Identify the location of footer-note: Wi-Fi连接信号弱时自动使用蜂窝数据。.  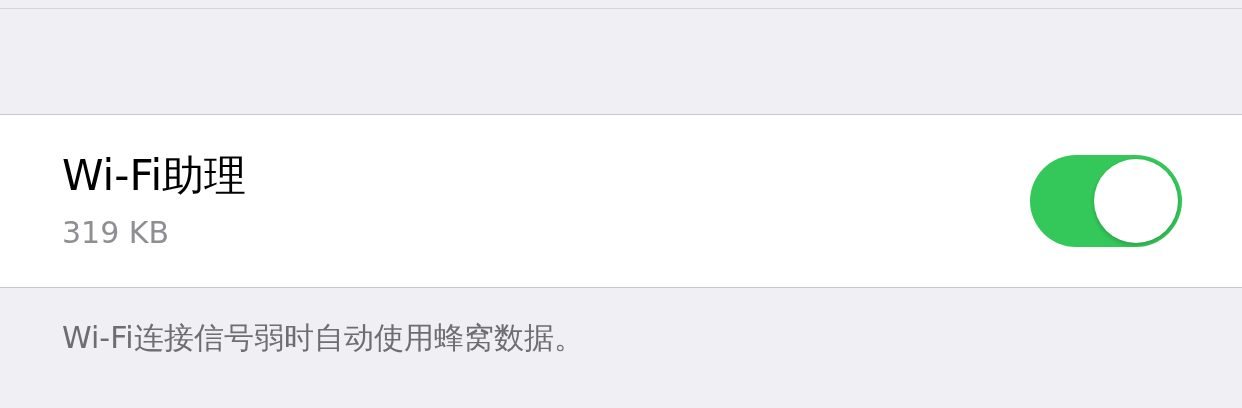
(323, 338).